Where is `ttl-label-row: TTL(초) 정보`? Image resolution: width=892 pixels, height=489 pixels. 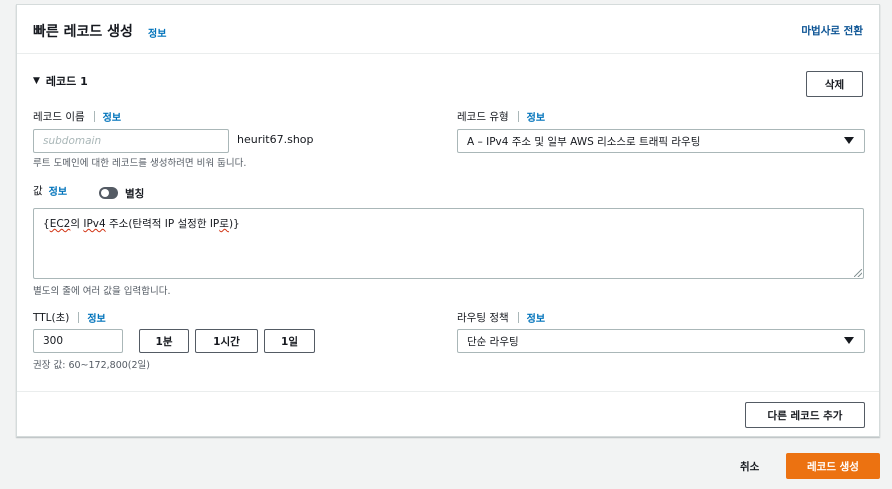 ttl-label-row: TTL(초) 정보 is located at coordinates (69, 317).